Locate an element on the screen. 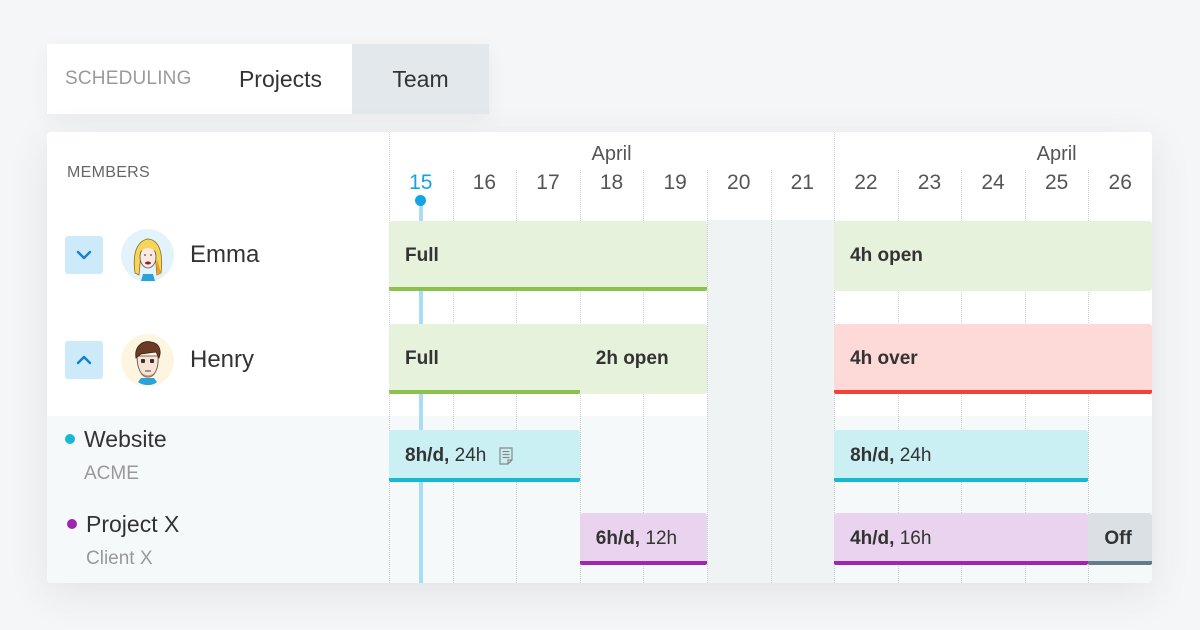  project-name: Project X is located at coordinates (133, 524).